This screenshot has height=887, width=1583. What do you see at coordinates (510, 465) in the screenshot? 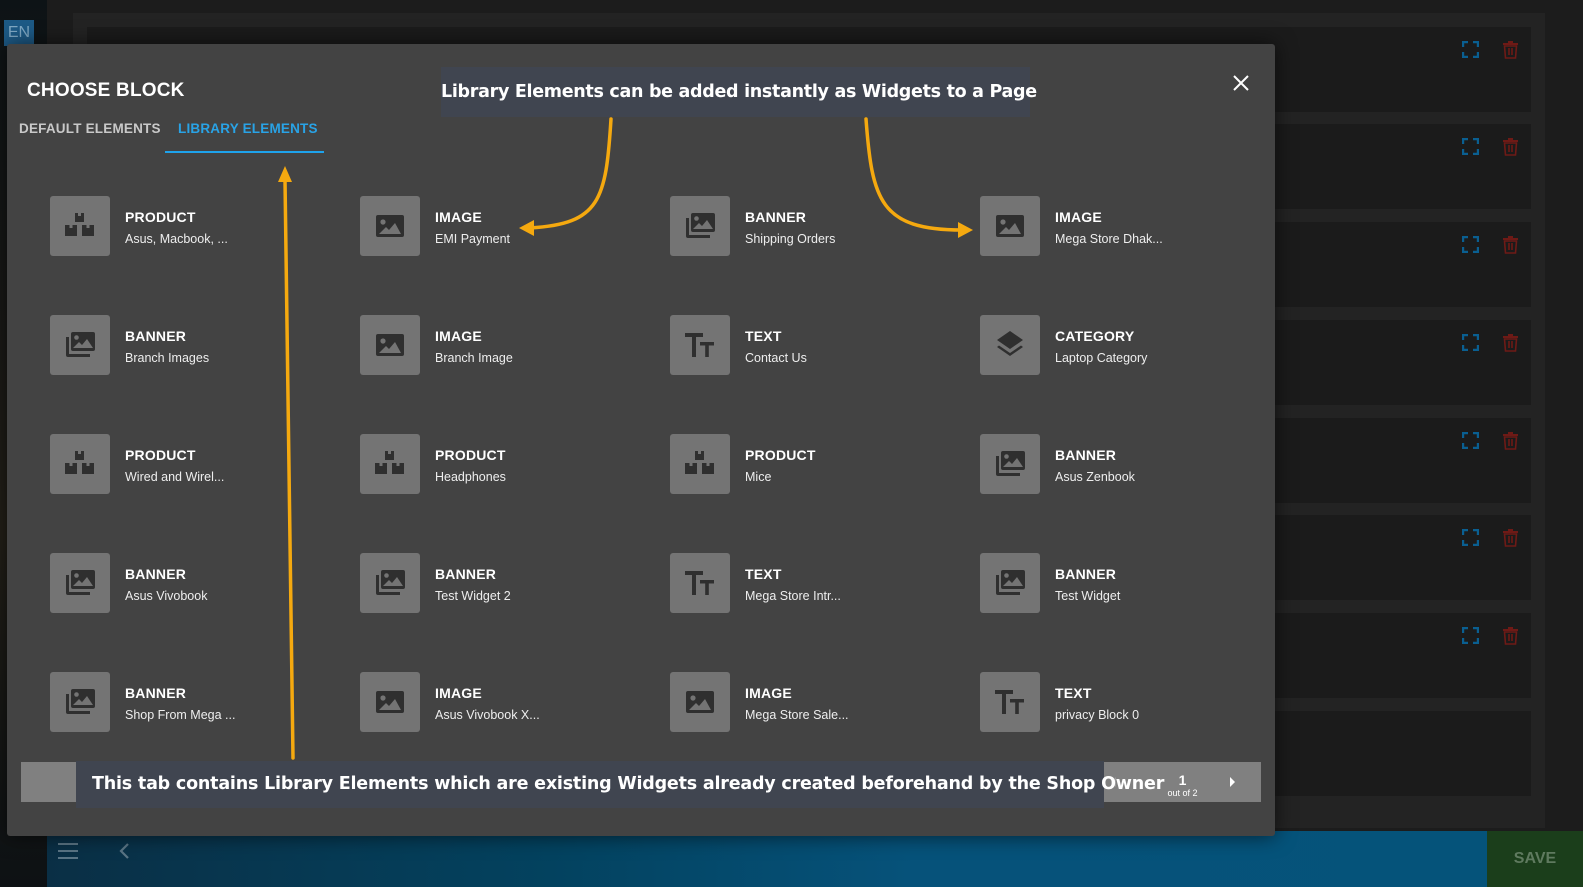
I see `library-element-item: PRODUCT Headphones` at bounding box center [510, 465].